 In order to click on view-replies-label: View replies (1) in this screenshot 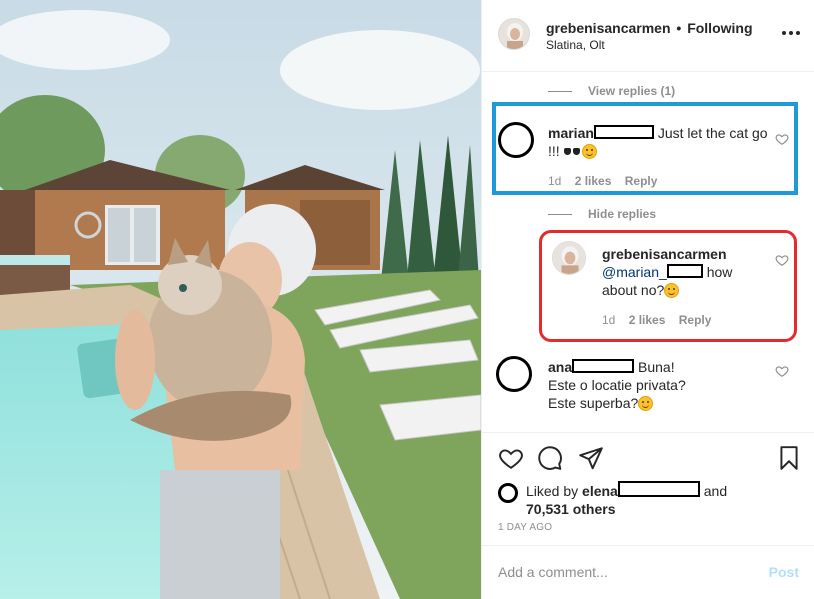, I will do `click(632, 91)`.